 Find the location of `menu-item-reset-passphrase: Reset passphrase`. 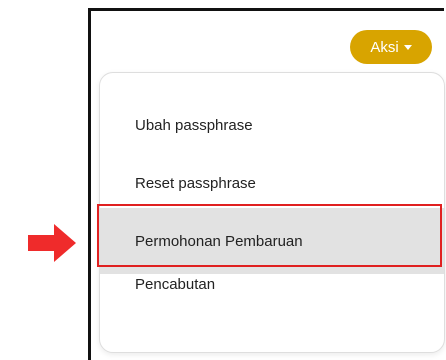

menu-item-reset-passphrase: Reset passphrase is located at coordinates (272, 183).